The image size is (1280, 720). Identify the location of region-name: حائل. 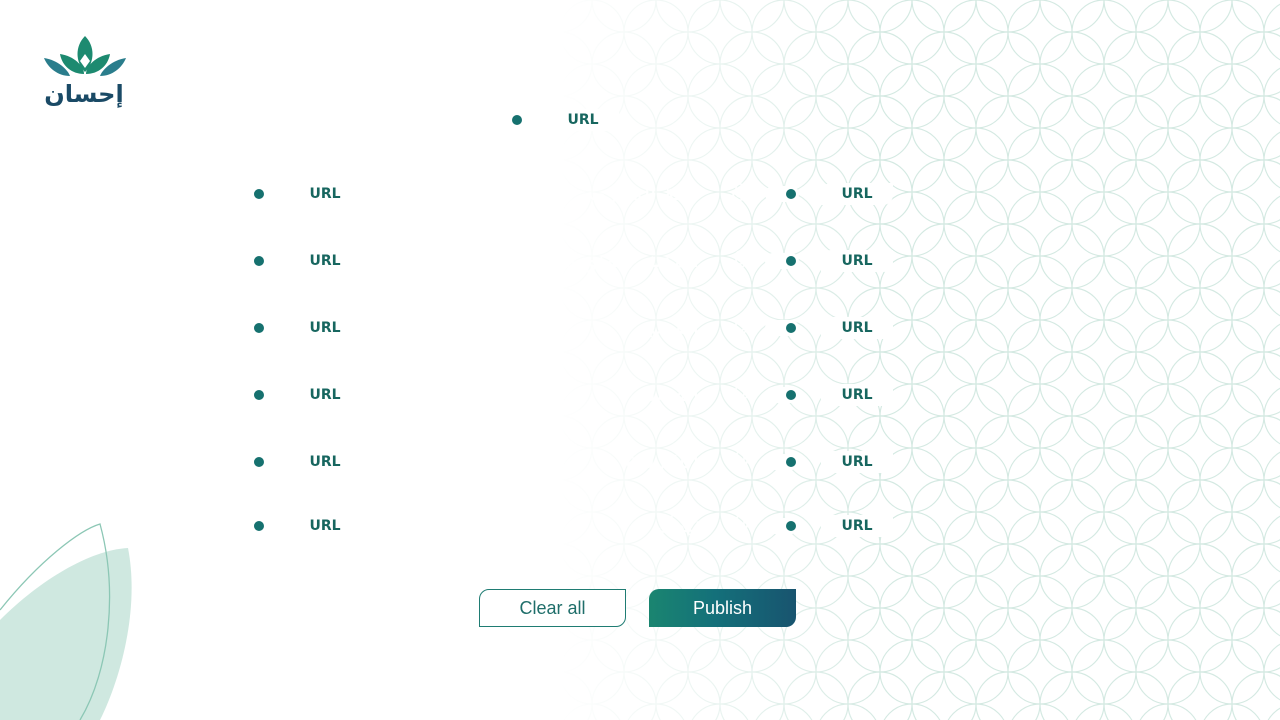
(145, 193).